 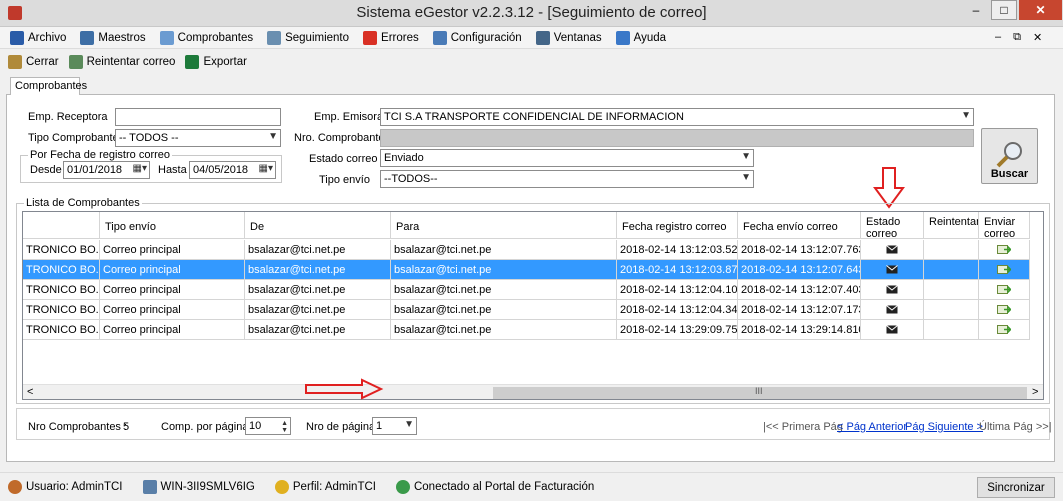 What do you see at coordinates (998, 37) in the screenshot?
I see `mdi-minimize-button: –` at bounding box center [998, 37].